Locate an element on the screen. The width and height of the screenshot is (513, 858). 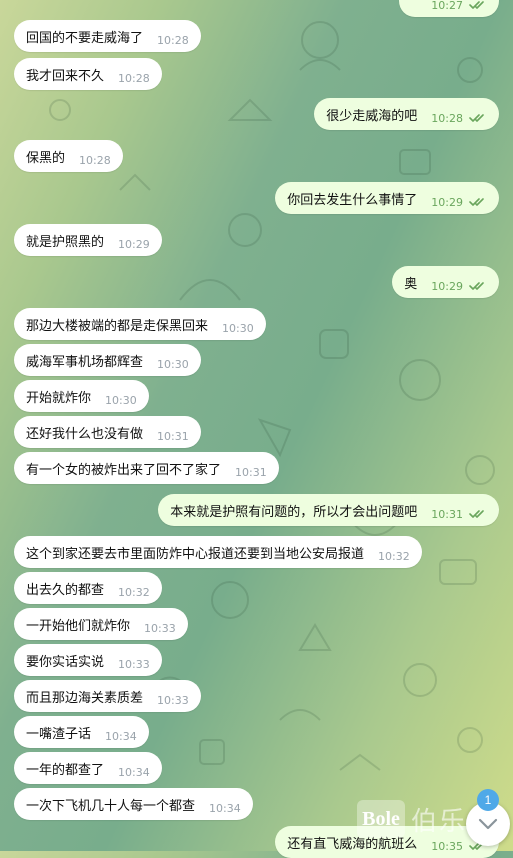
outgoing-message: 10:27 is located at coordinates (449, 8).